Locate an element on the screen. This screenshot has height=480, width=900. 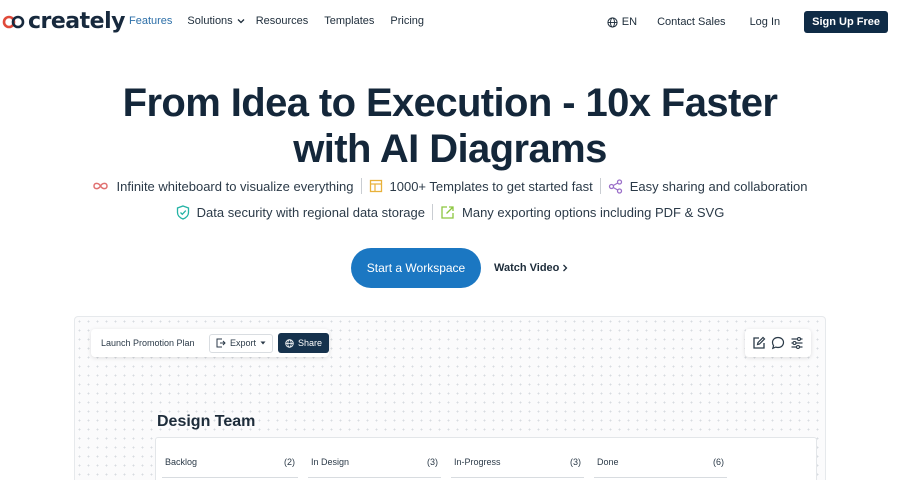
signup-button: Sign Up Free is located at coordinates (846, 22).